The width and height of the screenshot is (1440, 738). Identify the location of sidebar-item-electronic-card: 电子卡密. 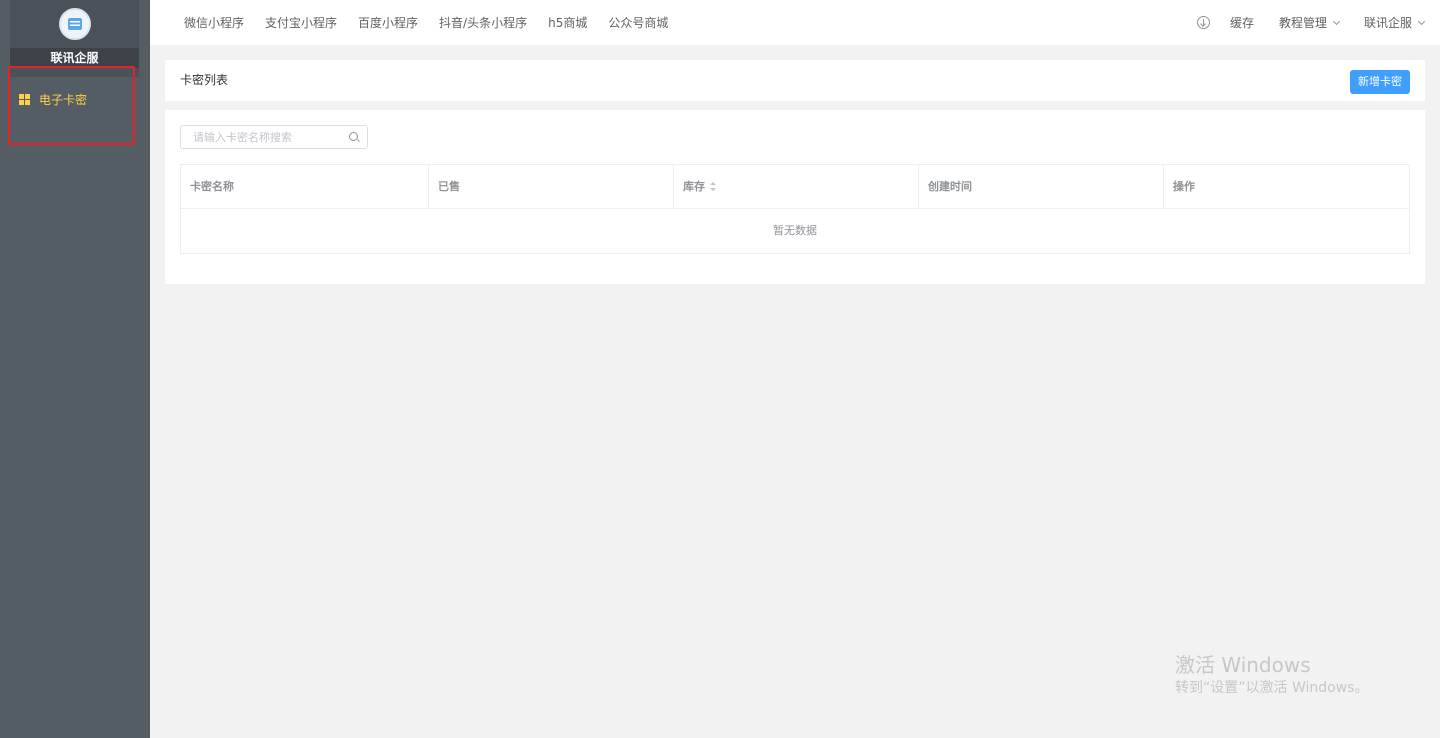
(72, 99).